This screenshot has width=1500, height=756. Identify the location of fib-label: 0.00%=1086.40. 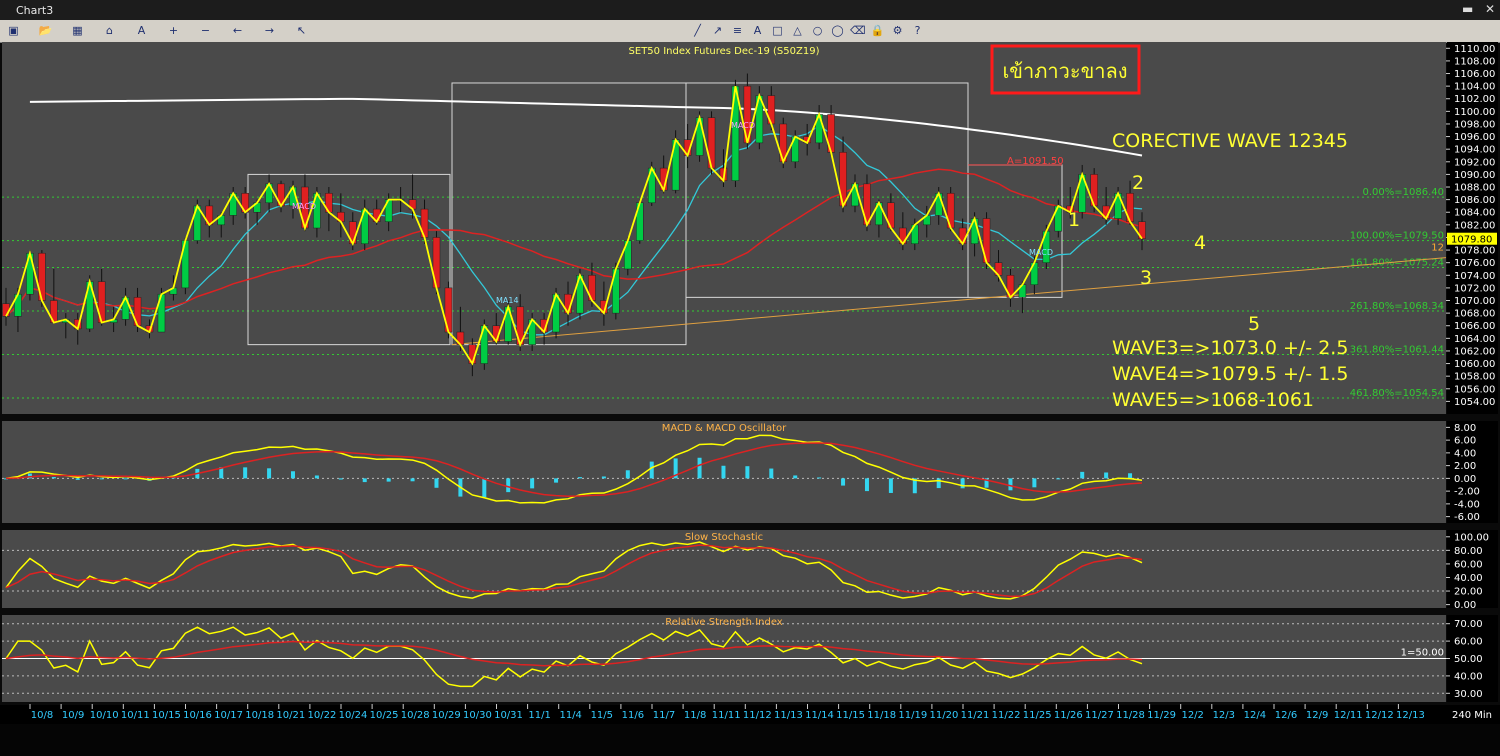
(1404, 192).